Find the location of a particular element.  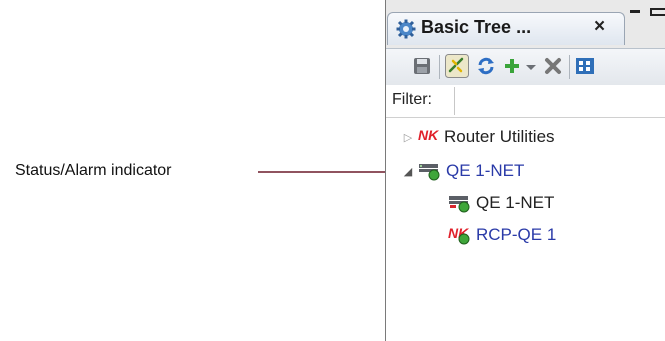

add-icon is located at coordinates (512, 66).